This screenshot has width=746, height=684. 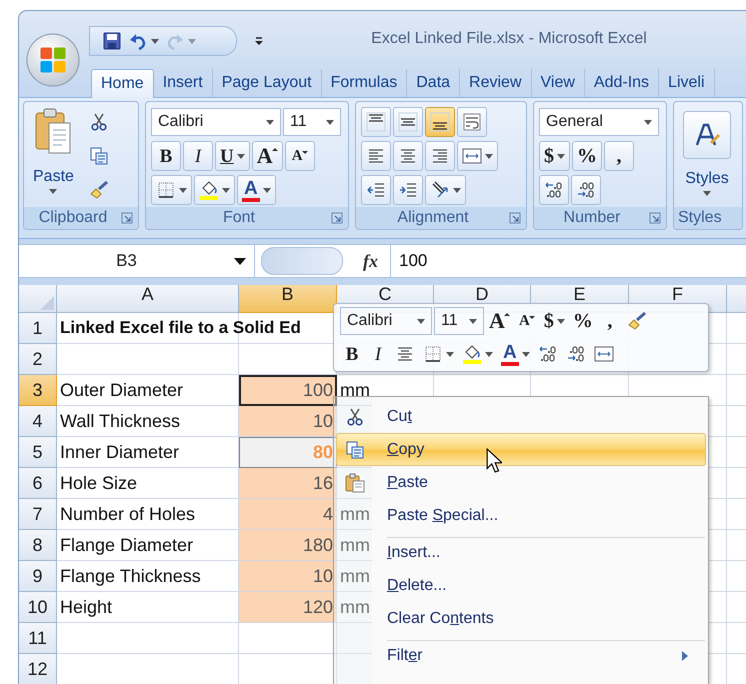 I want to click on menu-item: Clear Contents, so click(x=546, y=618).